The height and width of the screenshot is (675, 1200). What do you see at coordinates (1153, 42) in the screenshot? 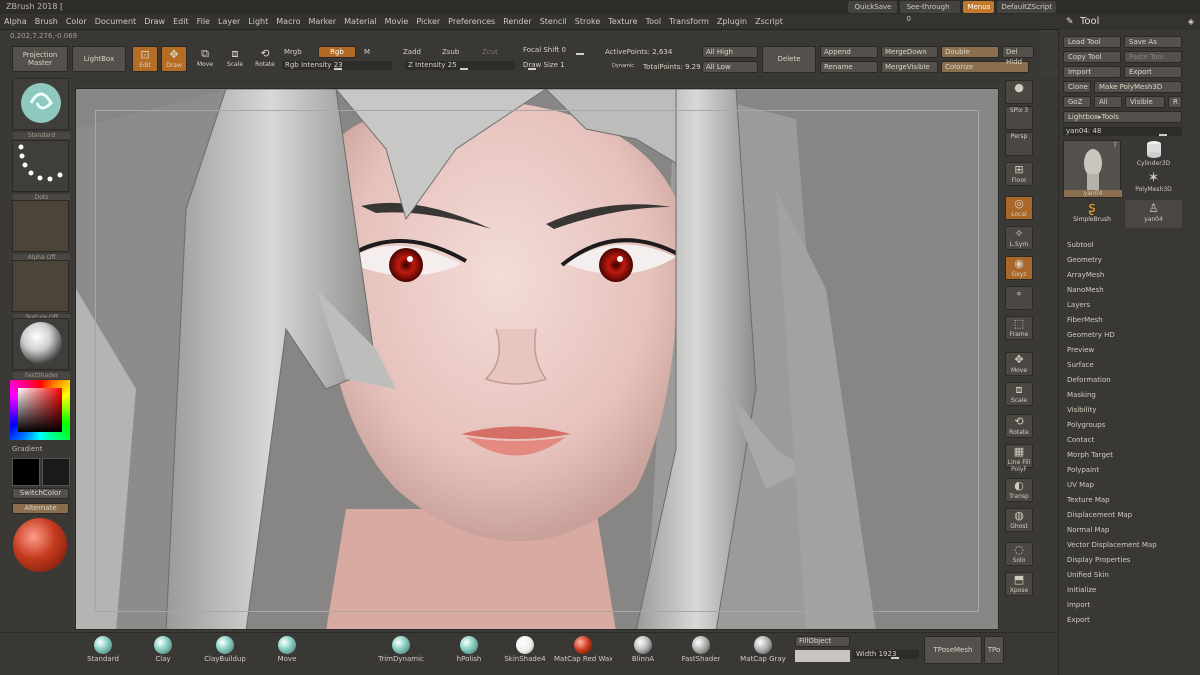
I see `save-as-button: Save As` at bounding box center [1153, 42].